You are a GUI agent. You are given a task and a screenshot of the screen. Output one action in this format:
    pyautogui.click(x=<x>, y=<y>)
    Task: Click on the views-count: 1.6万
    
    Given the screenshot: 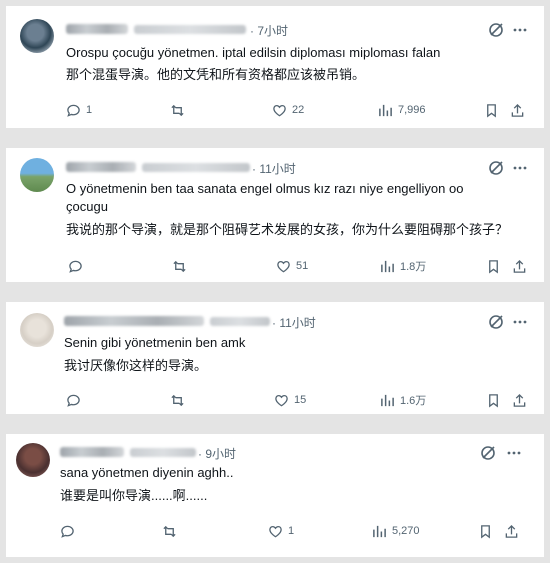 What is the action you would take?
    pyautogui.click(x=413, y=401)
    